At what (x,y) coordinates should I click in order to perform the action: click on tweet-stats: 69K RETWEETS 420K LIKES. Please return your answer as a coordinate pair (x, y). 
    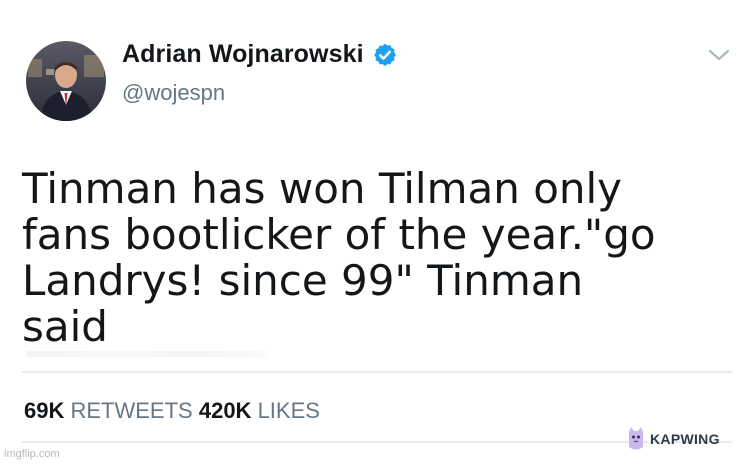
    Looking at the image, I should click on (172, 411).